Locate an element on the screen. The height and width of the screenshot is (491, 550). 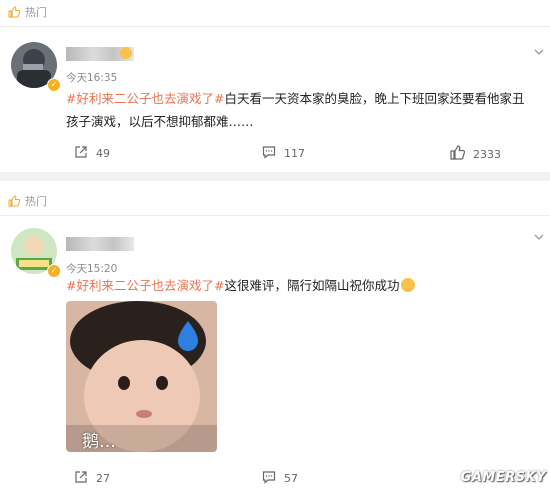
thumbs-up-icon is located at coordinates (458, 154).